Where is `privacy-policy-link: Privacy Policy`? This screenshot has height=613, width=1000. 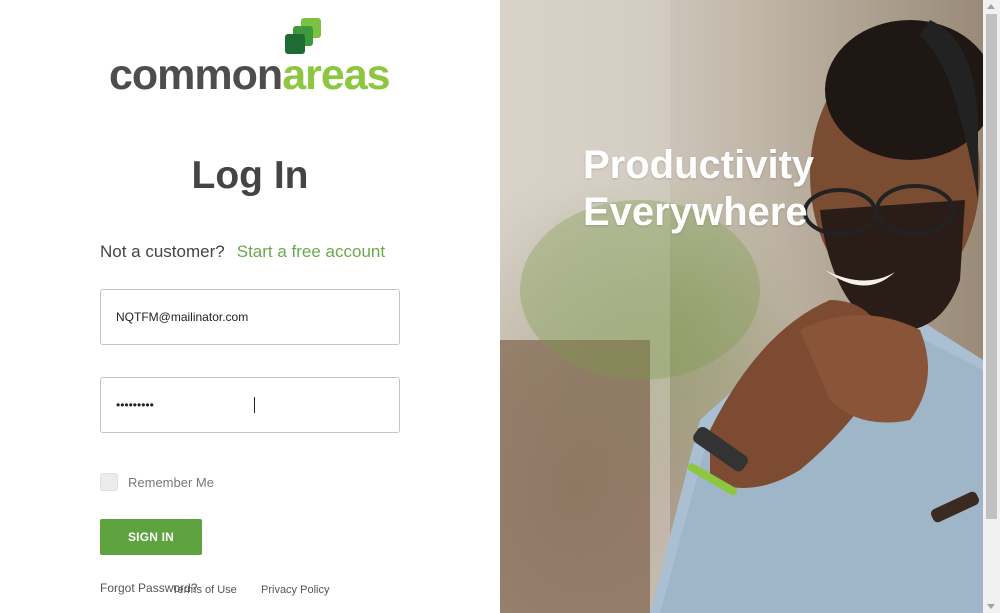 privacy-policy-link: Privacy Policy is located at coordinates (295, 590).